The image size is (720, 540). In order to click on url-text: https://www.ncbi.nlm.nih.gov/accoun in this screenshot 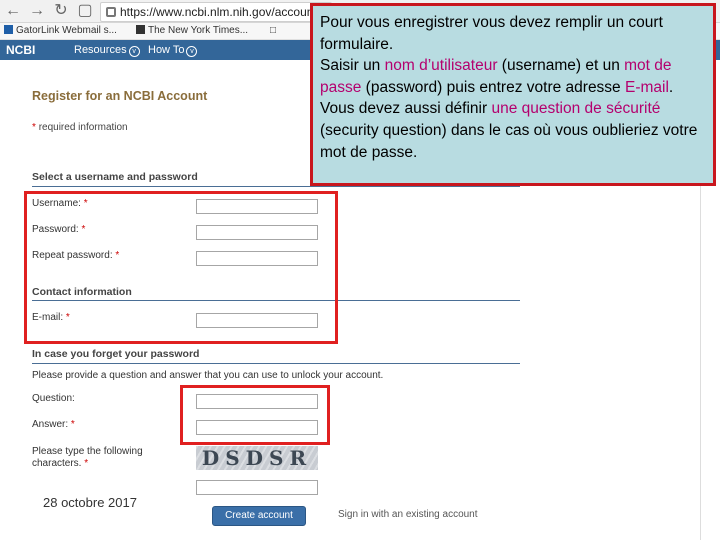, I will do `click(217, 12)`.